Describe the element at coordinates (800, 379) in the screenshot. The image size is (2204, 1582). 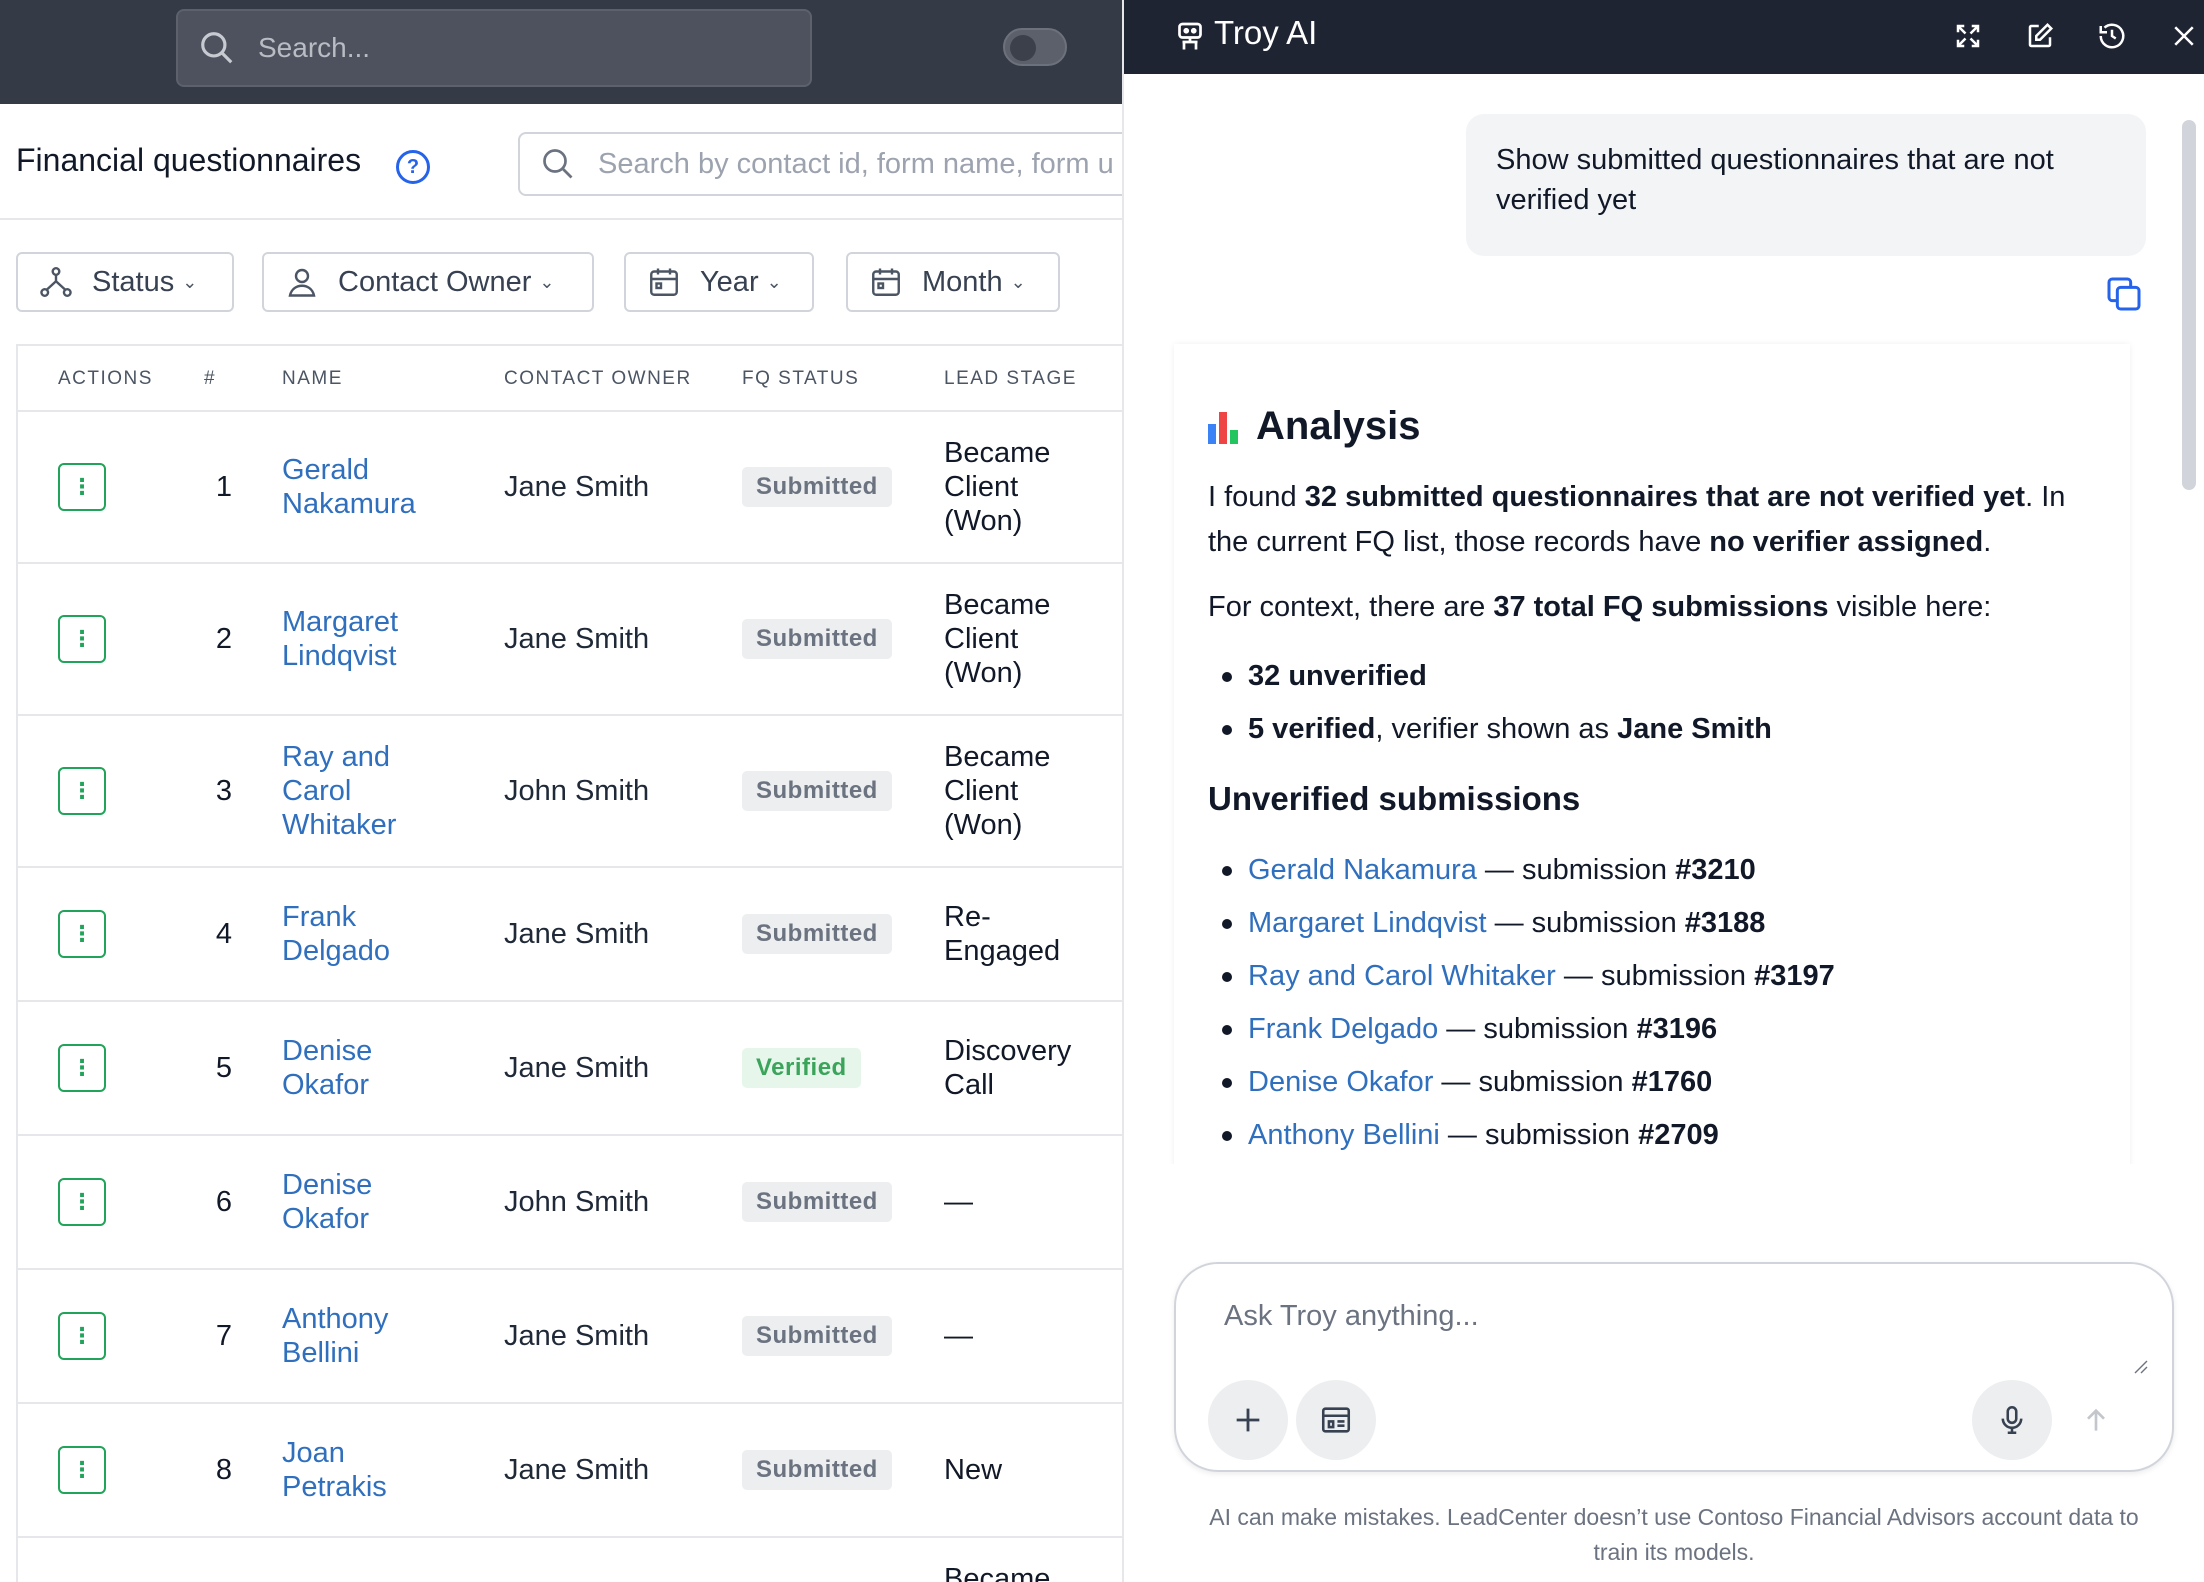
I see `header-fq-status: FQ STATUS` at that location.